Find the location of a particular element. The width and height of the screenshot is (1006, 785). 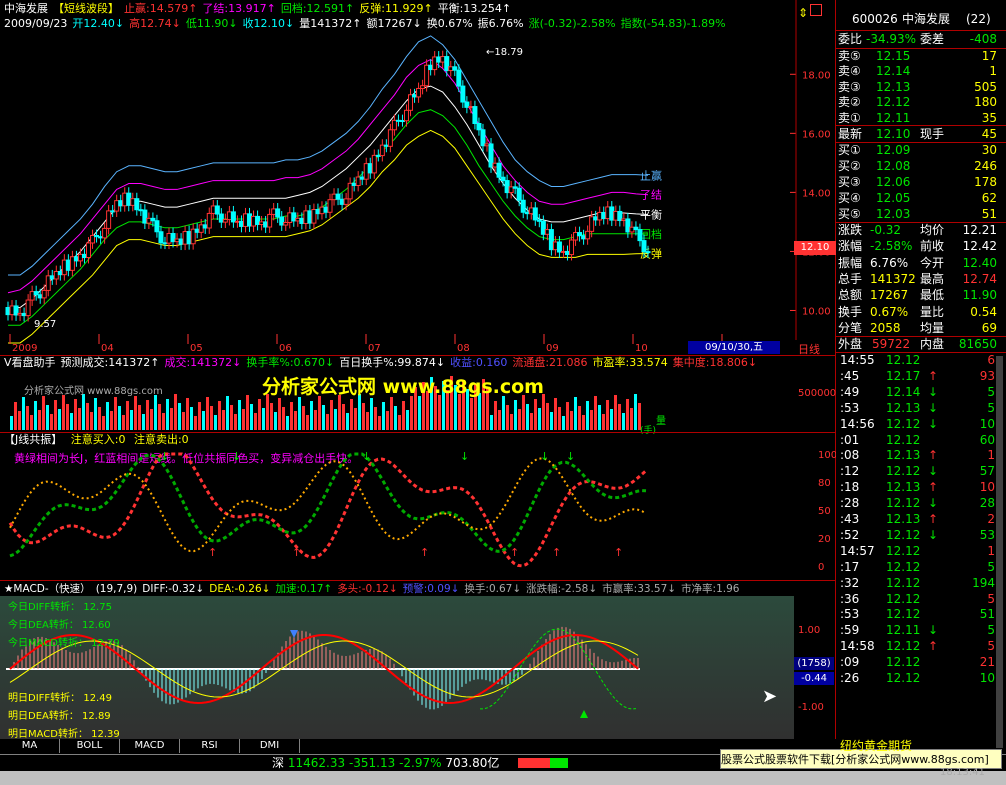

tab-boll: BOLL is located at coordinates (90, 746).